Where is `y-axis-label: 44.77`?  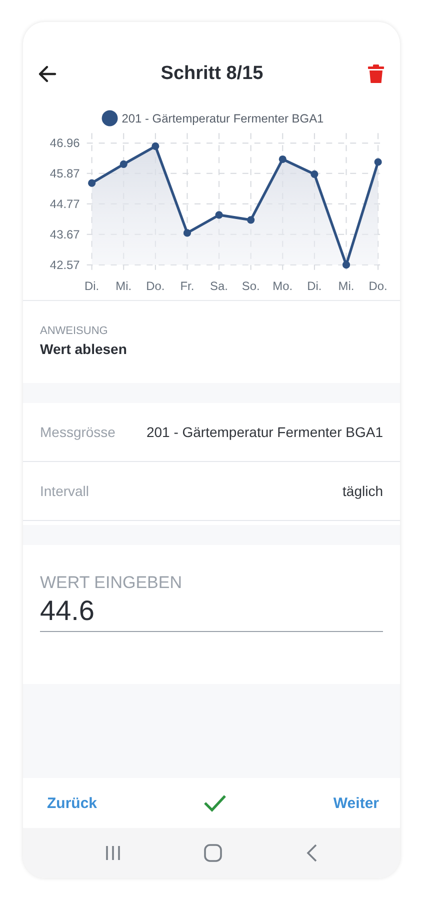
y-axis-label: 44.77 is located at coordinates (65, 203).